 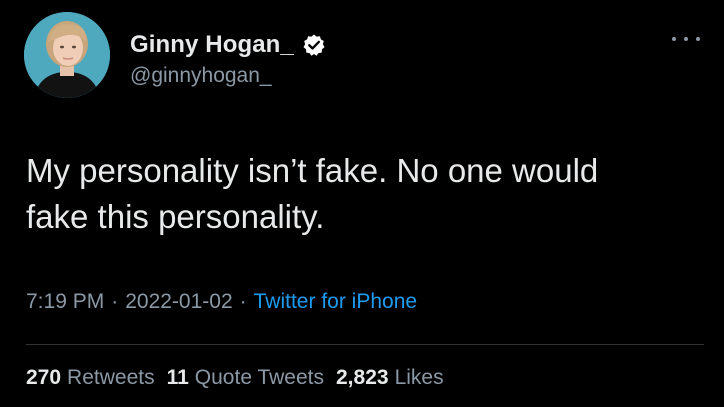 I want to click on likes-label: Likes, so click(x=419, y=377).